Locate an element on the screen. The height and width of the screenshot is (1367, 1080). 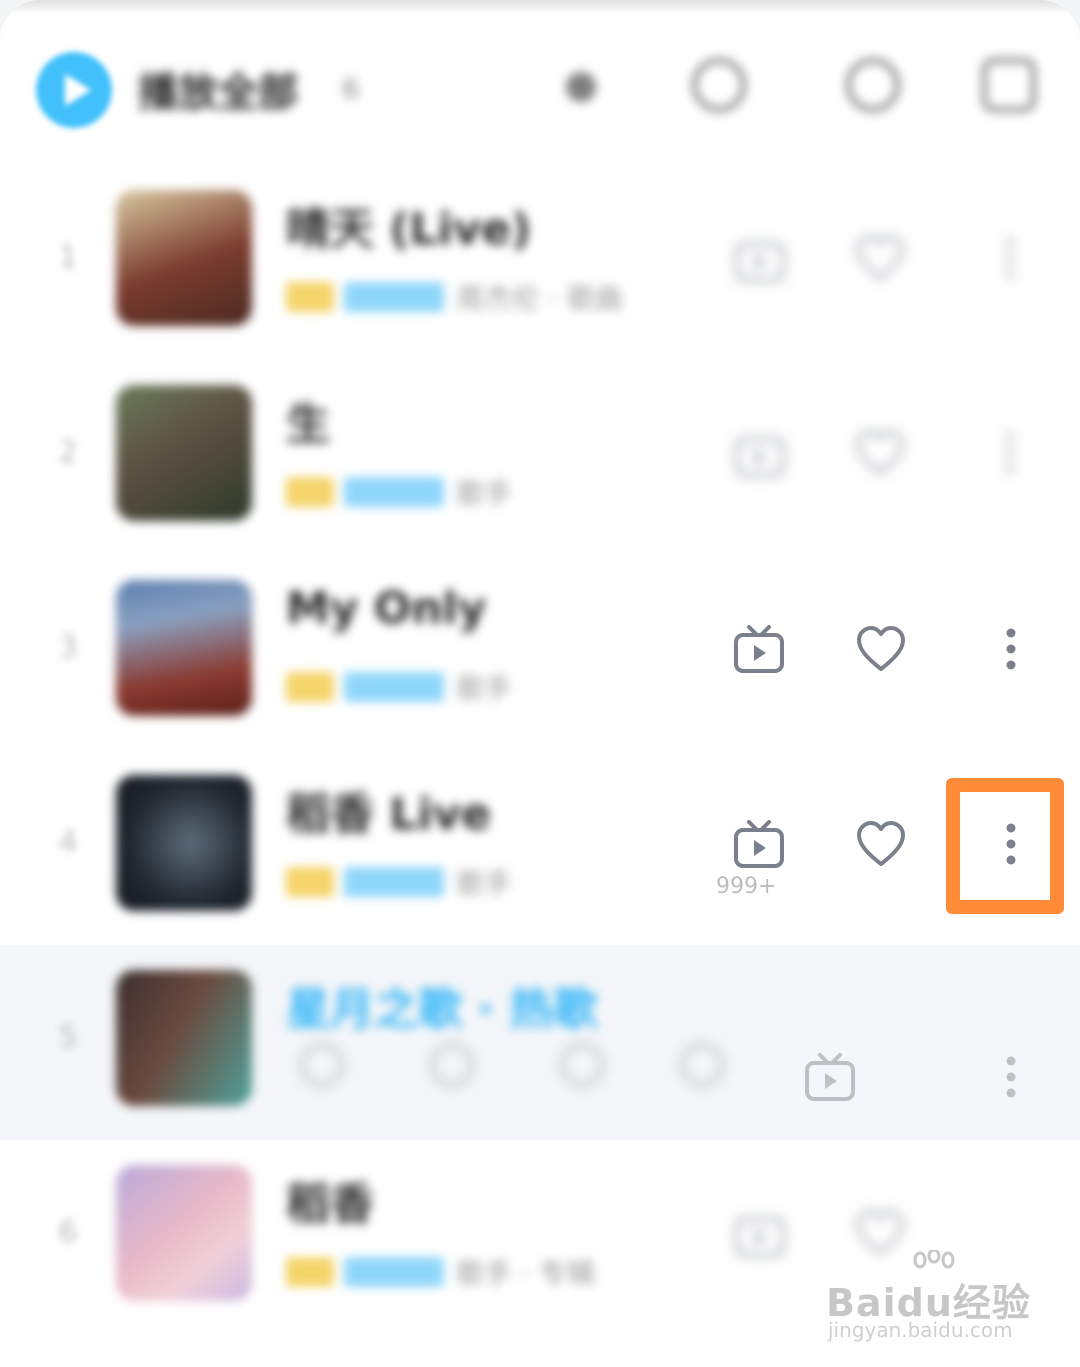
playing-actions is located at coordinates (507, 1065).